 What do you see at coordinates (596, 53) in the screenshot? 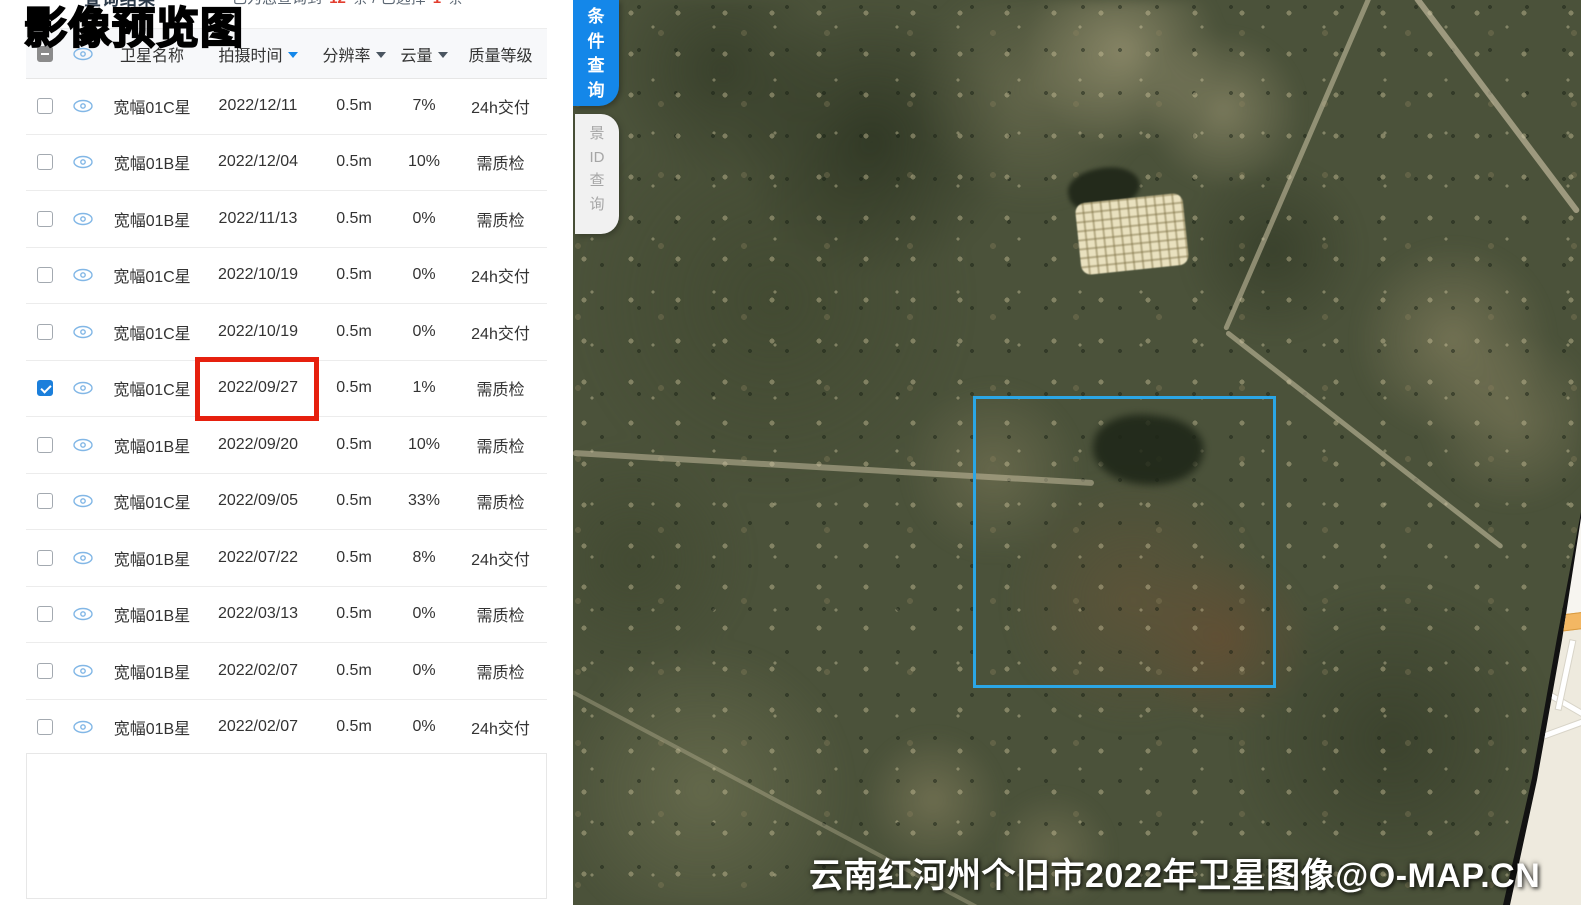
I see `tab-condition-query: 条 件 查 询` at bounding box center [596, 53].